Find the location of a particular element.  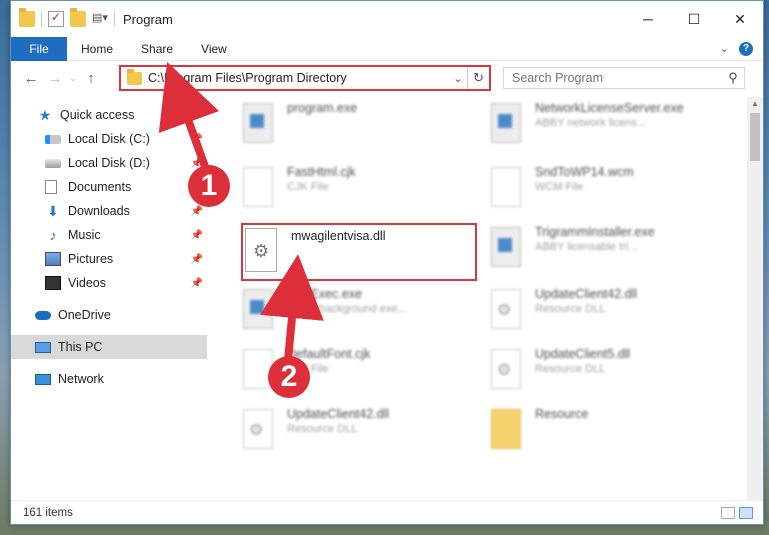

refresh-icon: ↻ is located at coordinates (478, 78).